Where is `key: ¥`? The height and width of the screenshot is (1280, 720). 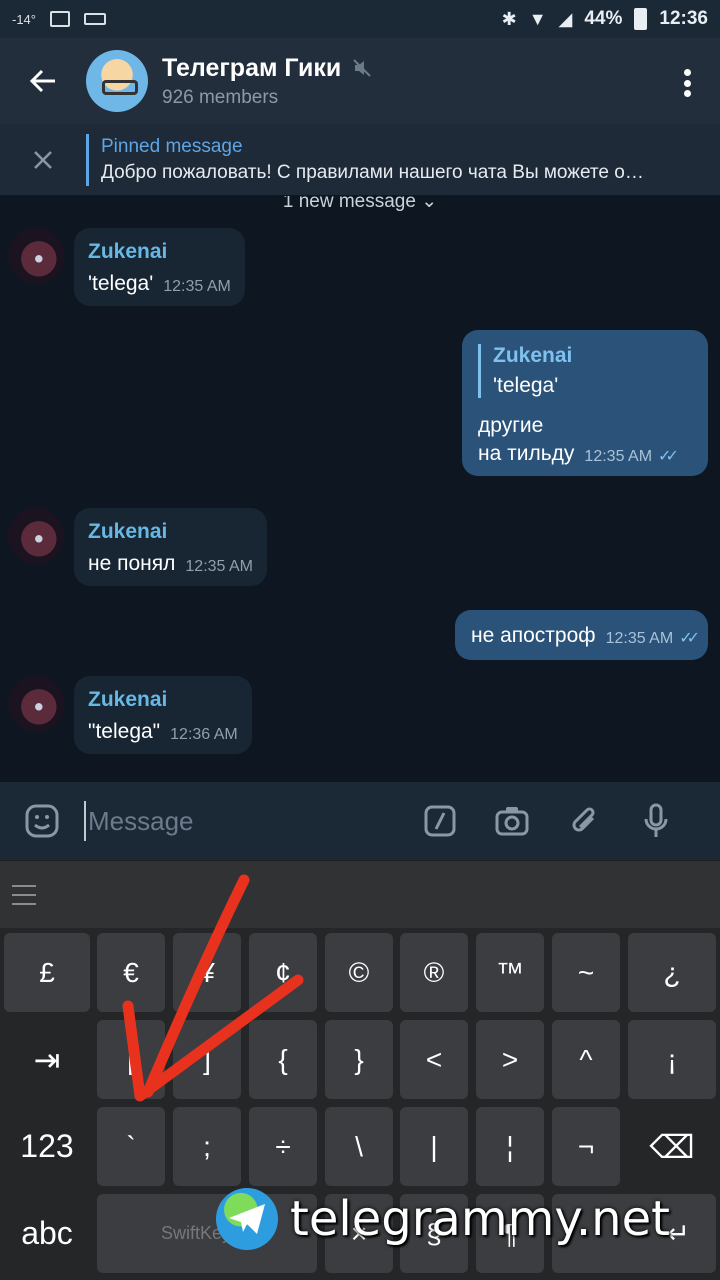
key: ¥ is located at coordinates (207, 972).